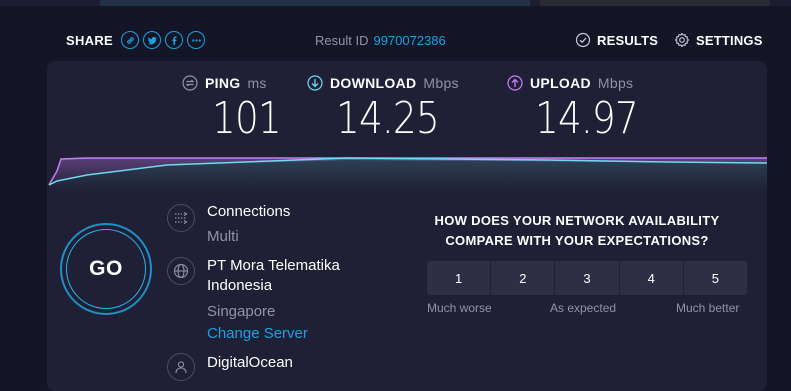  What do you see at coordinates (181, 271) in the screenshot?
I see `globe-icon` at bounding box center [181, 271].